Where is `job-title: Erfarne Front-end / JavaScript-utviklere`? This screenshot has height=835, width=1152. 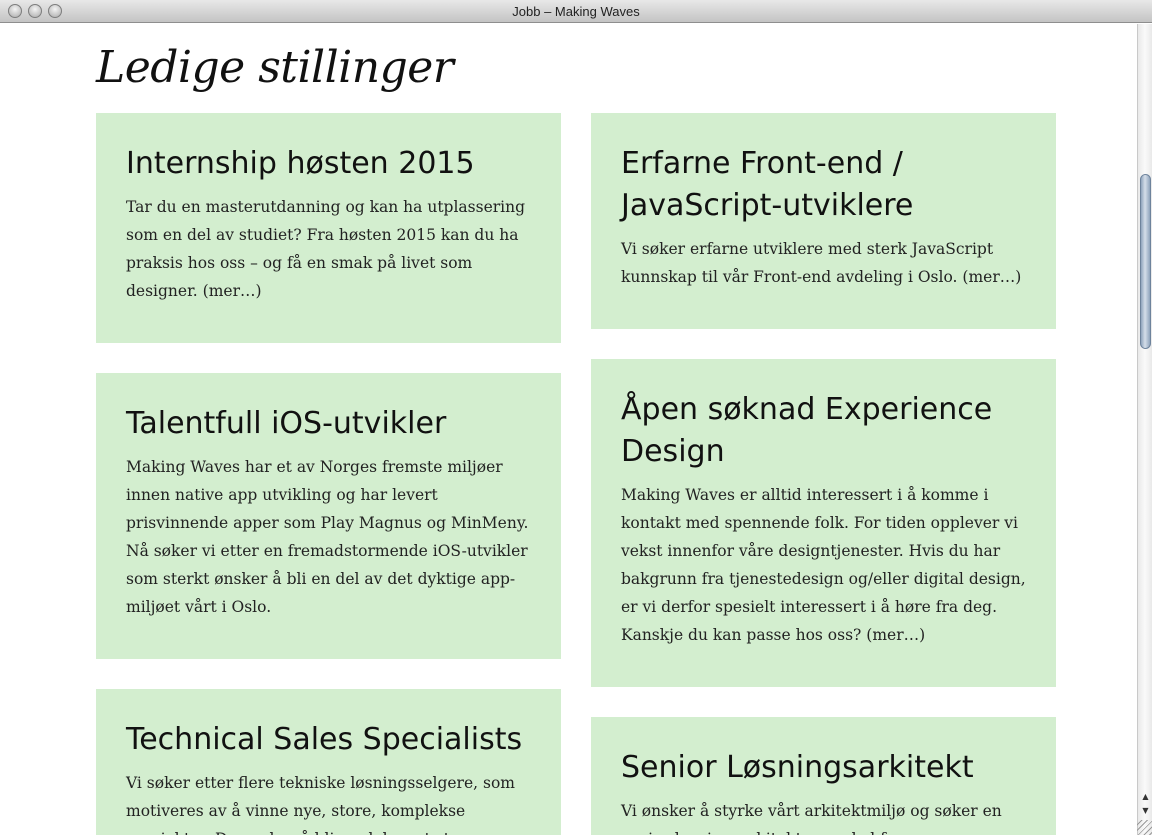 job-title: Erfarne Front-end / JavaScript-utviklere is located at coordinates (823, 185).